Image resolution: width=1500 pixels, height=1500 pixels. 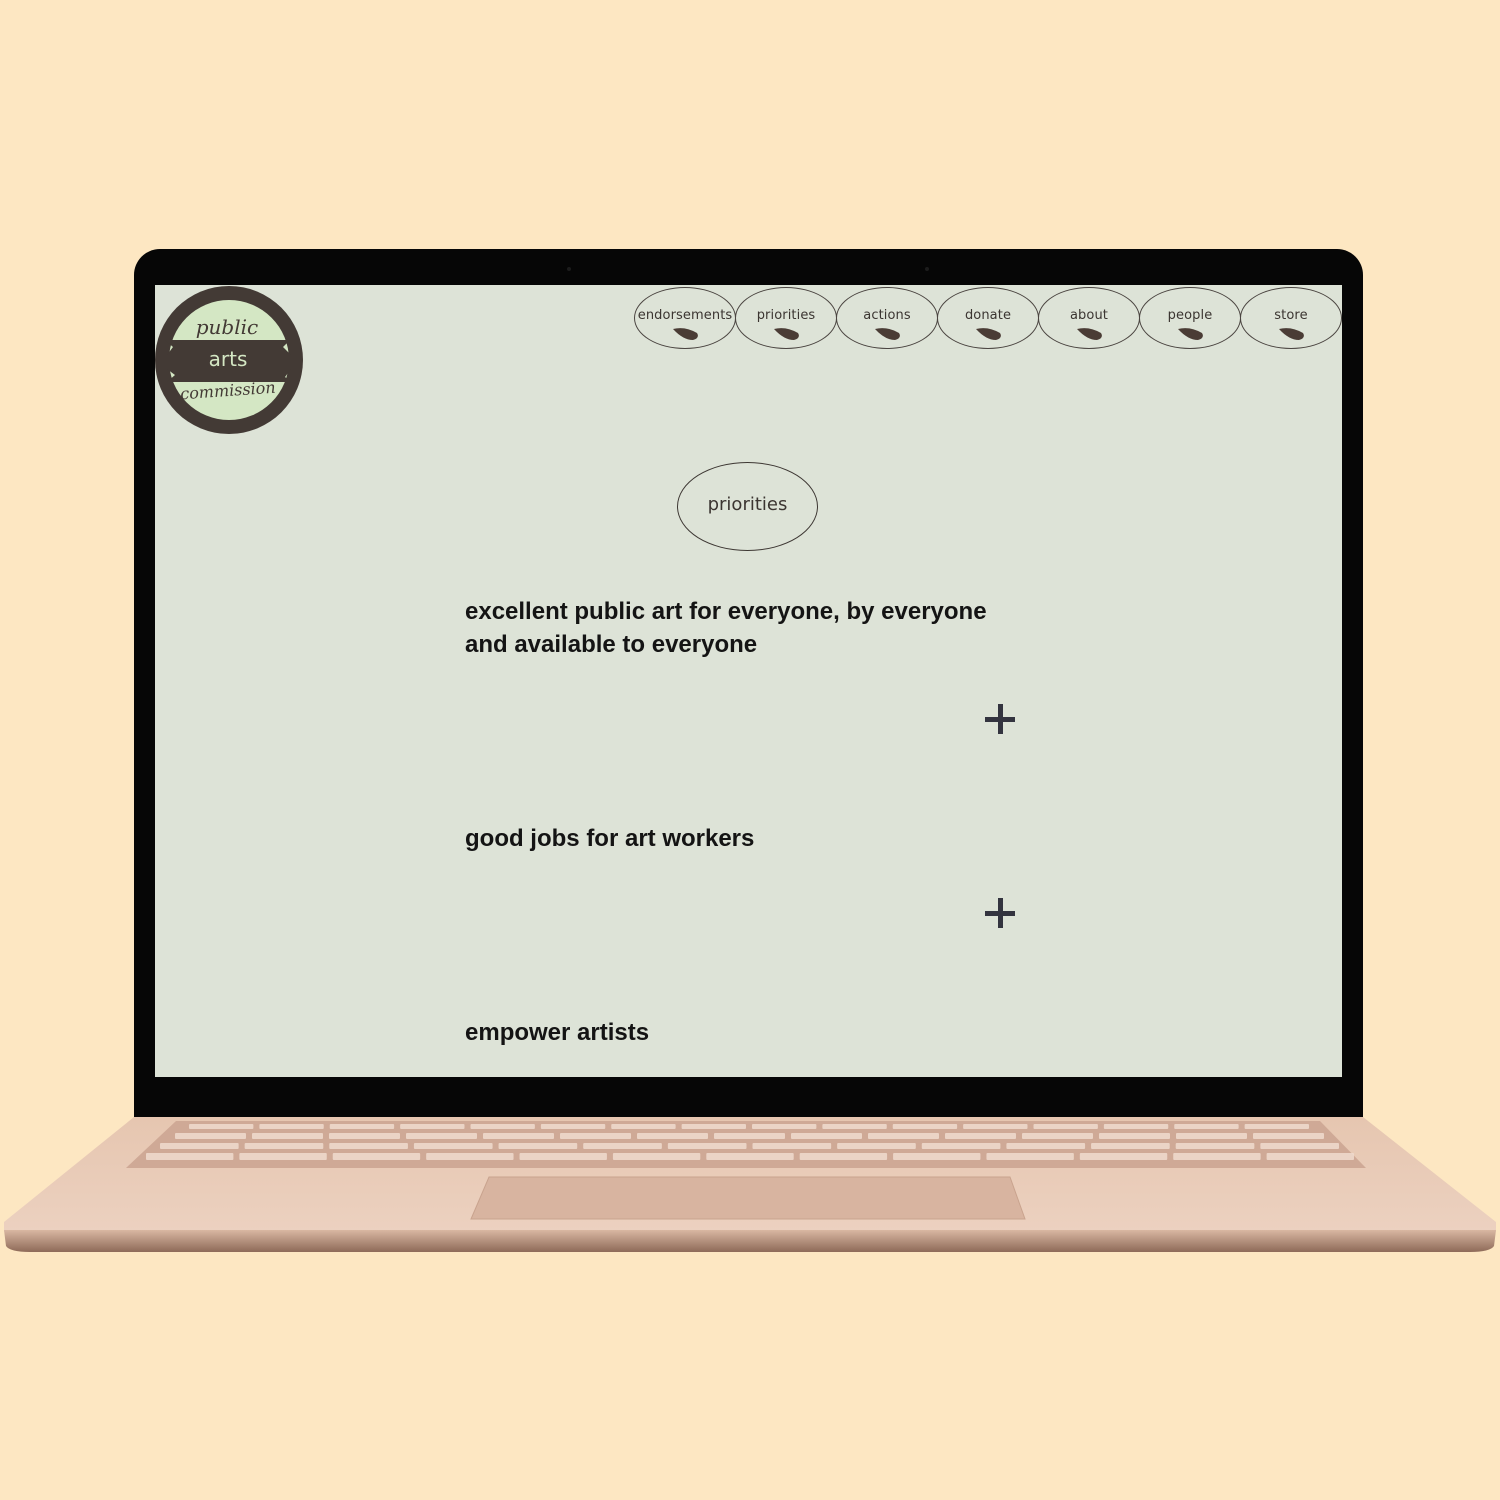 I want to click on nav-item-donate: donate, so click(x=988, y=318).